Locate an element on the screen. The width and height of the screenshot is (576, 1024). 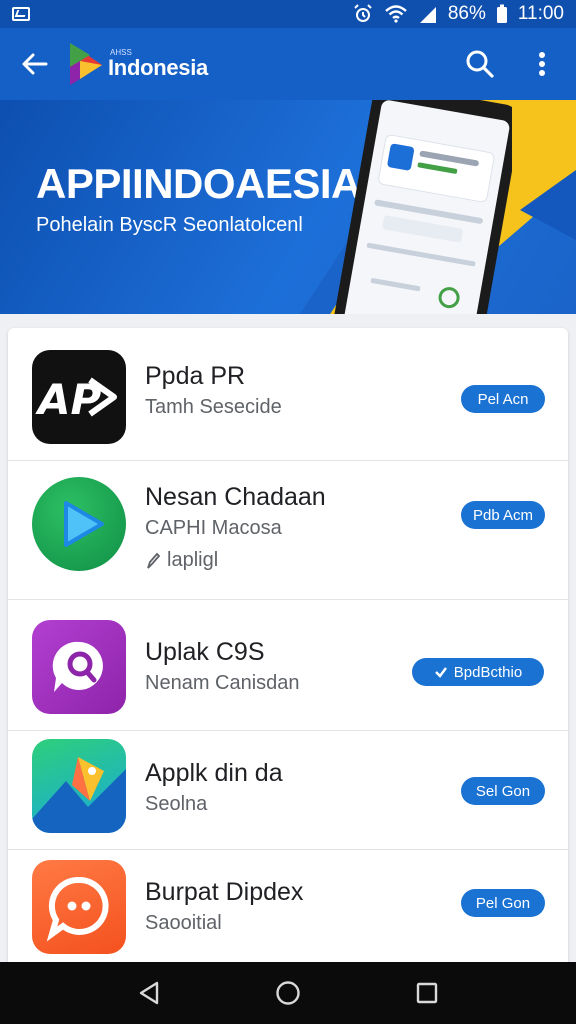
banner-subtitle: Pohelain ByscR Seonlatolcenl is located at coordinates (169, 225).